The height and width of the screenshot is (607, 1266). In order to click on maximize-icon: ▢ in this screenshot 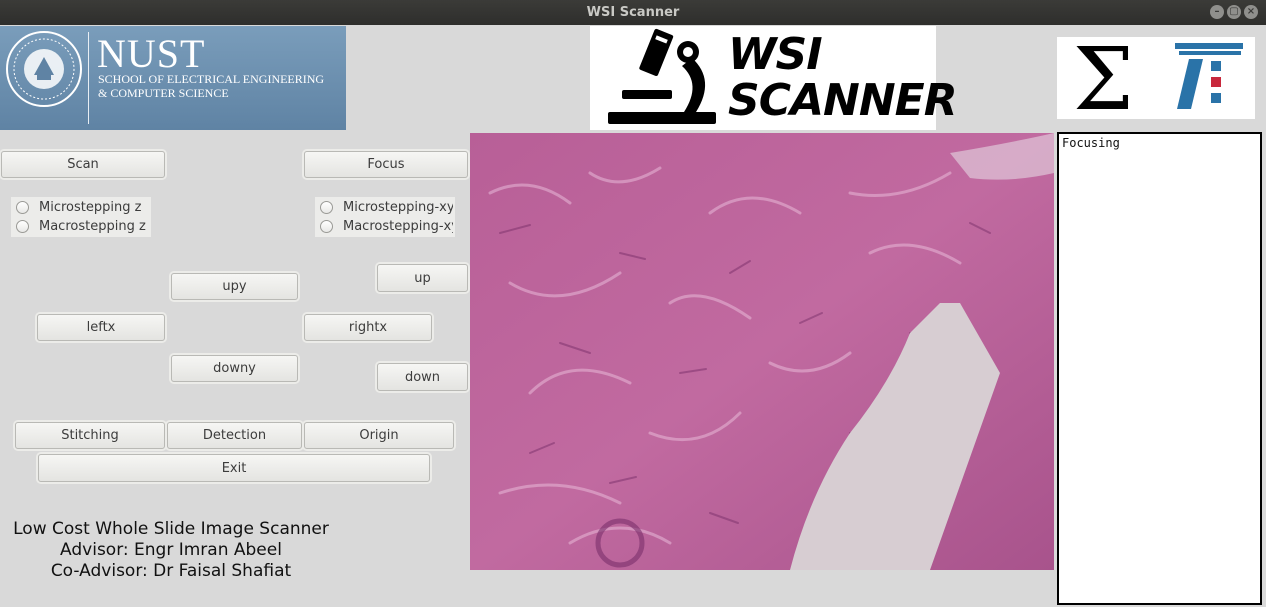, I will do `click(1234, 12)`.